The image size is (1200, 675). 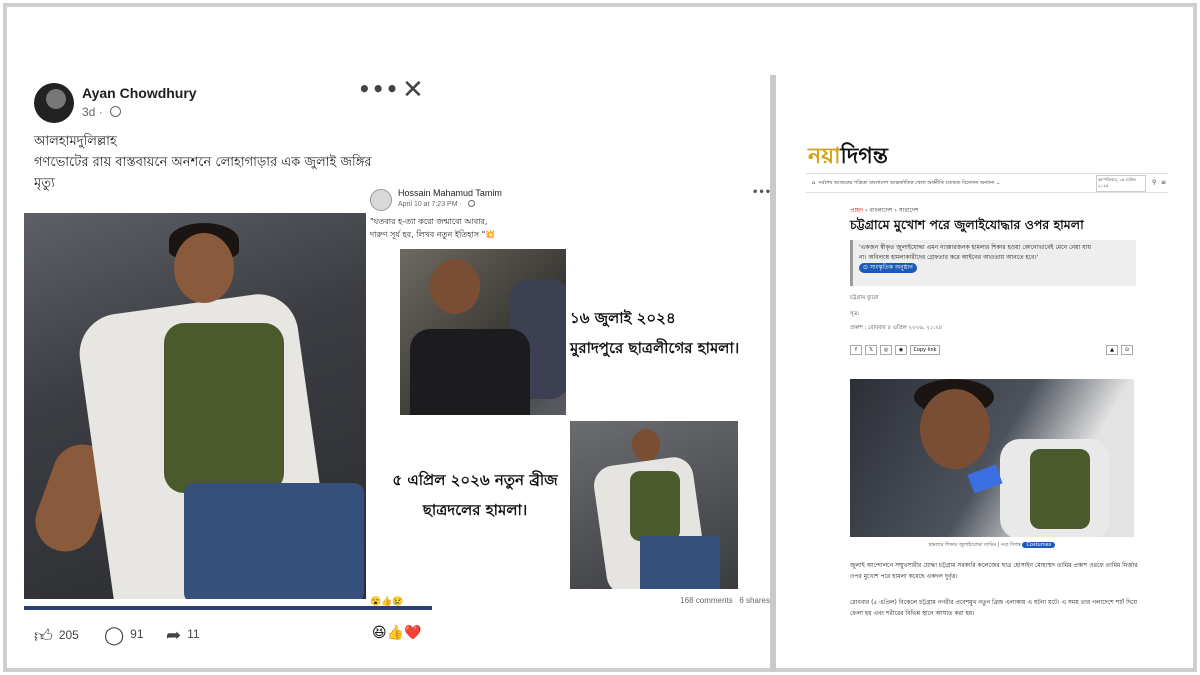 I want to click on share-button: ➦ 11, so click(x=183, y=635).